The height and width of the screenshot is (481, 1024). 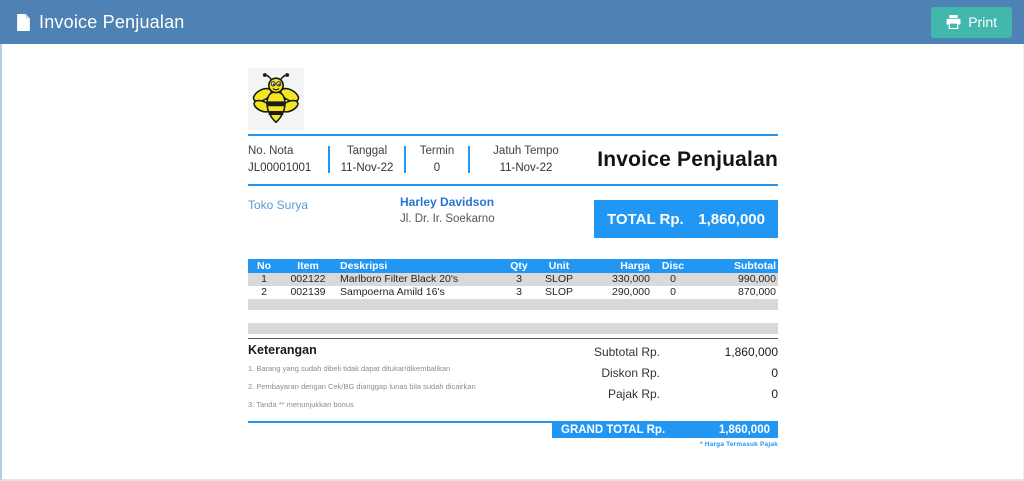 What do you see at coordinates (635, 266) in the screenshot?
I see `col-header-harga: Harga` at bounding box center [635, 266].